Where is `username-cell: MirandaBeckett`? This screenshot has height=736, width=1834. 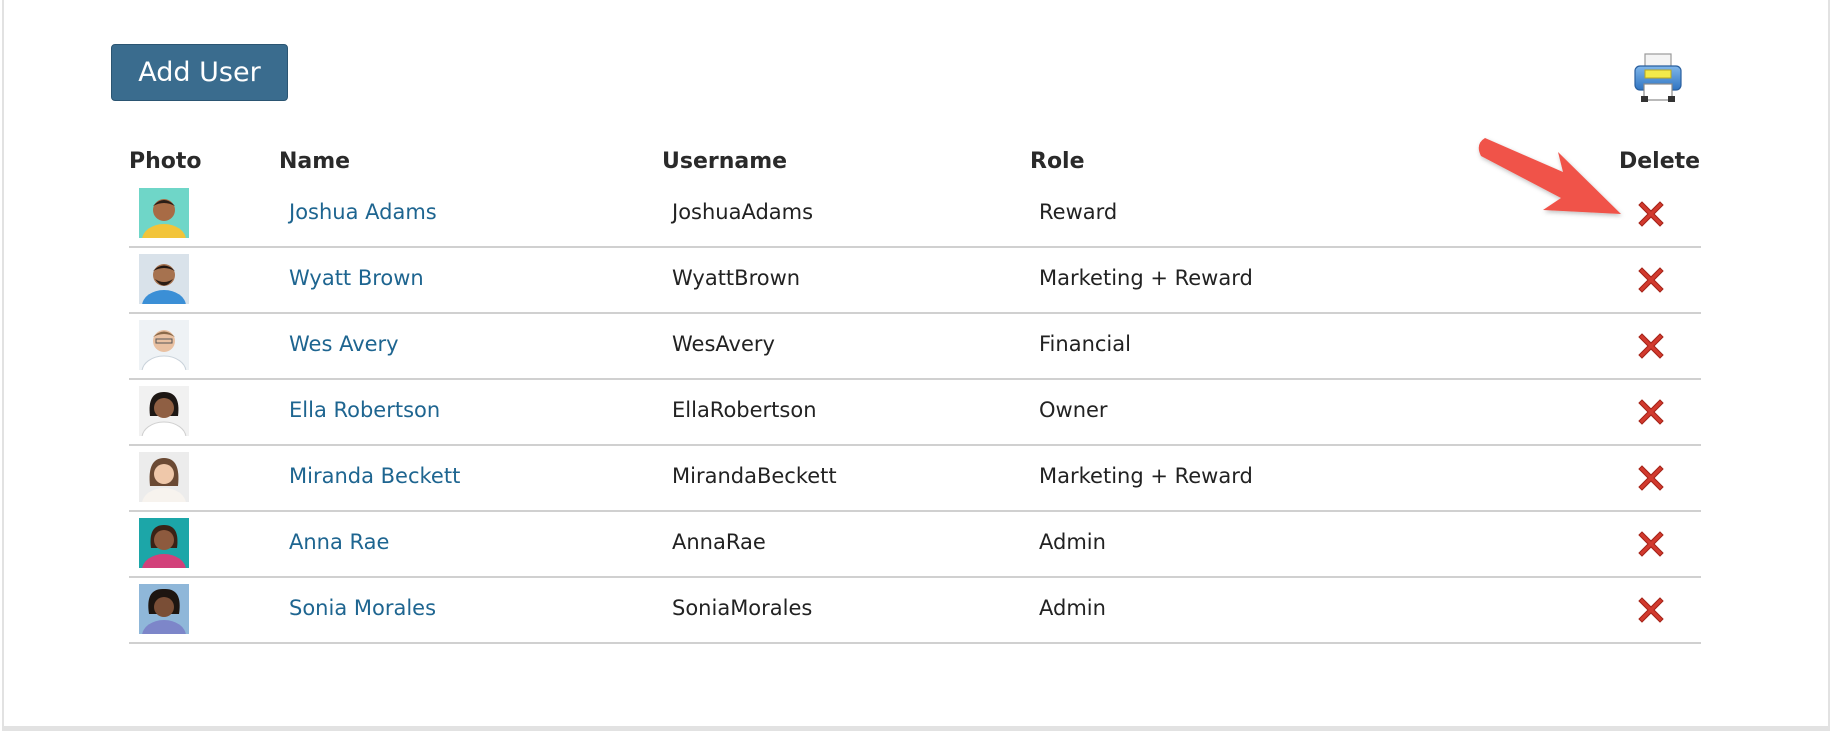
username-cell: MirandaBeckett is located at coordinates (754, 476).